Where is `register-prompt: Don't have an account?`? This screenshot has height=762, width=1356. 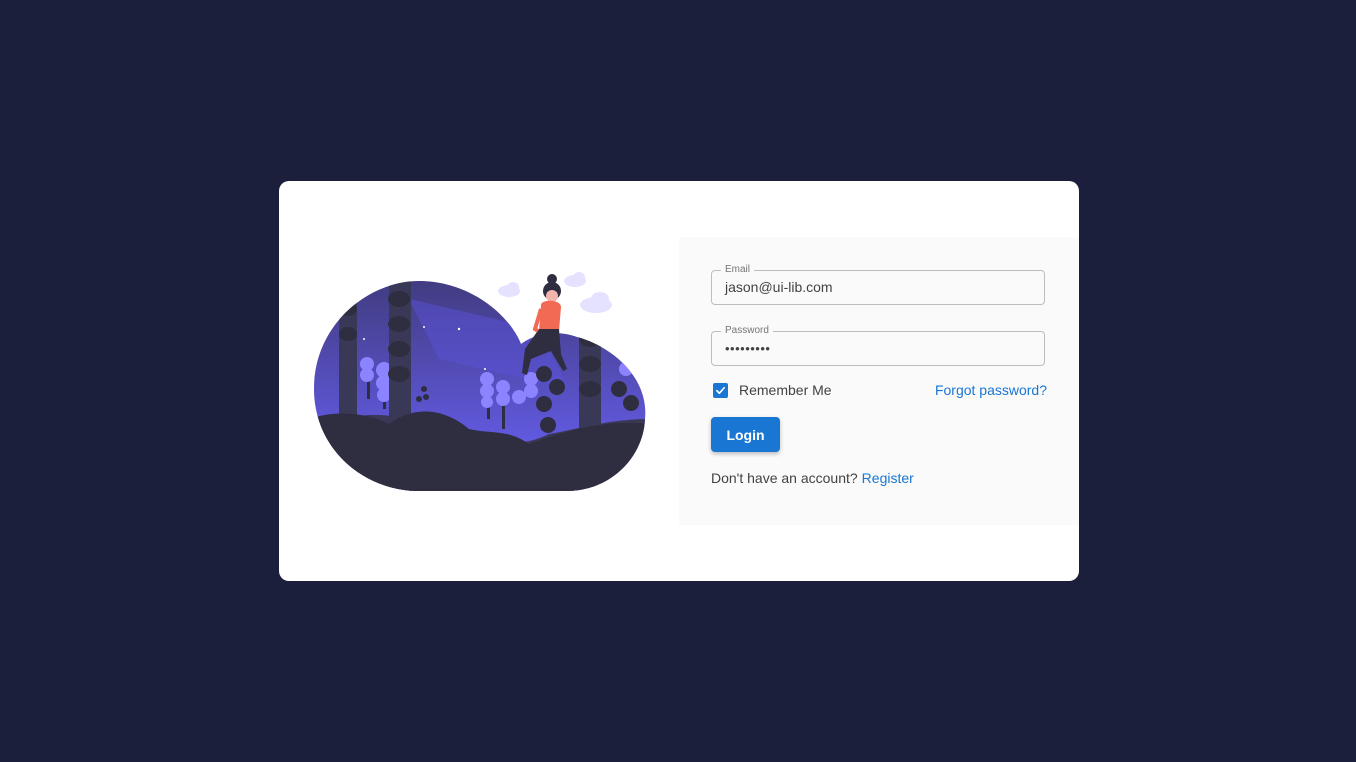
register-prompt: Don't have an account? is located at coordinates (784, 478).